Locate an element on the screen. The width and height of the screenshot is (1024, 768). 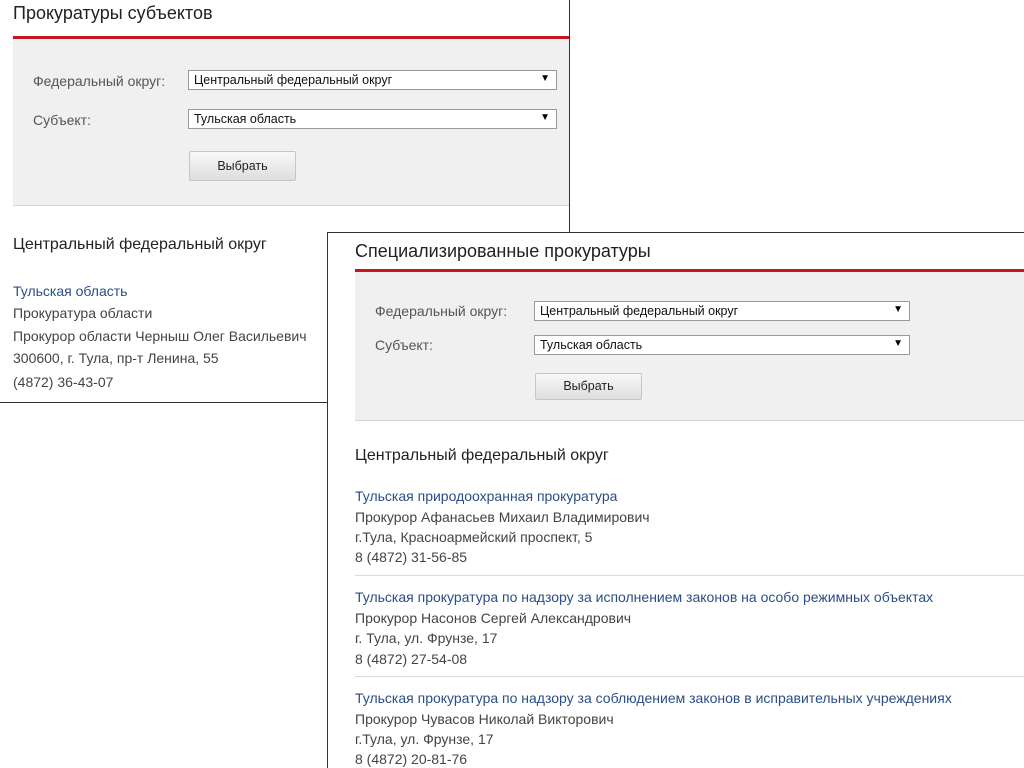
entry-phone: 8 (4872) 31-56-85 is located at coordinates (411, 557).